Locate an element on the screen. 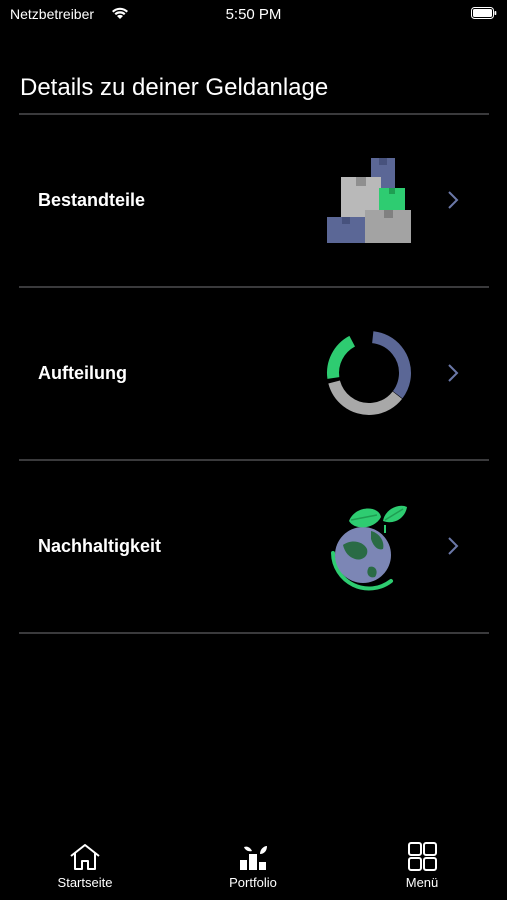 This screenshot has width=507, height=900. tab-menue: Menü is located at coordinates (422, 870).